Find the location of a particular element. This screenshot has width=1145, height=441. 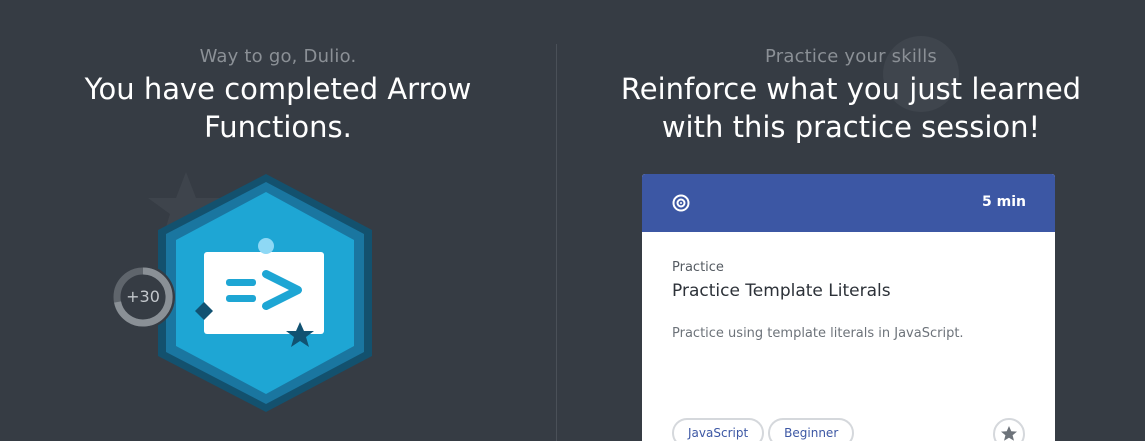

completion-headline-line1: You have completed Arrow is located at coordinates (278, 89).